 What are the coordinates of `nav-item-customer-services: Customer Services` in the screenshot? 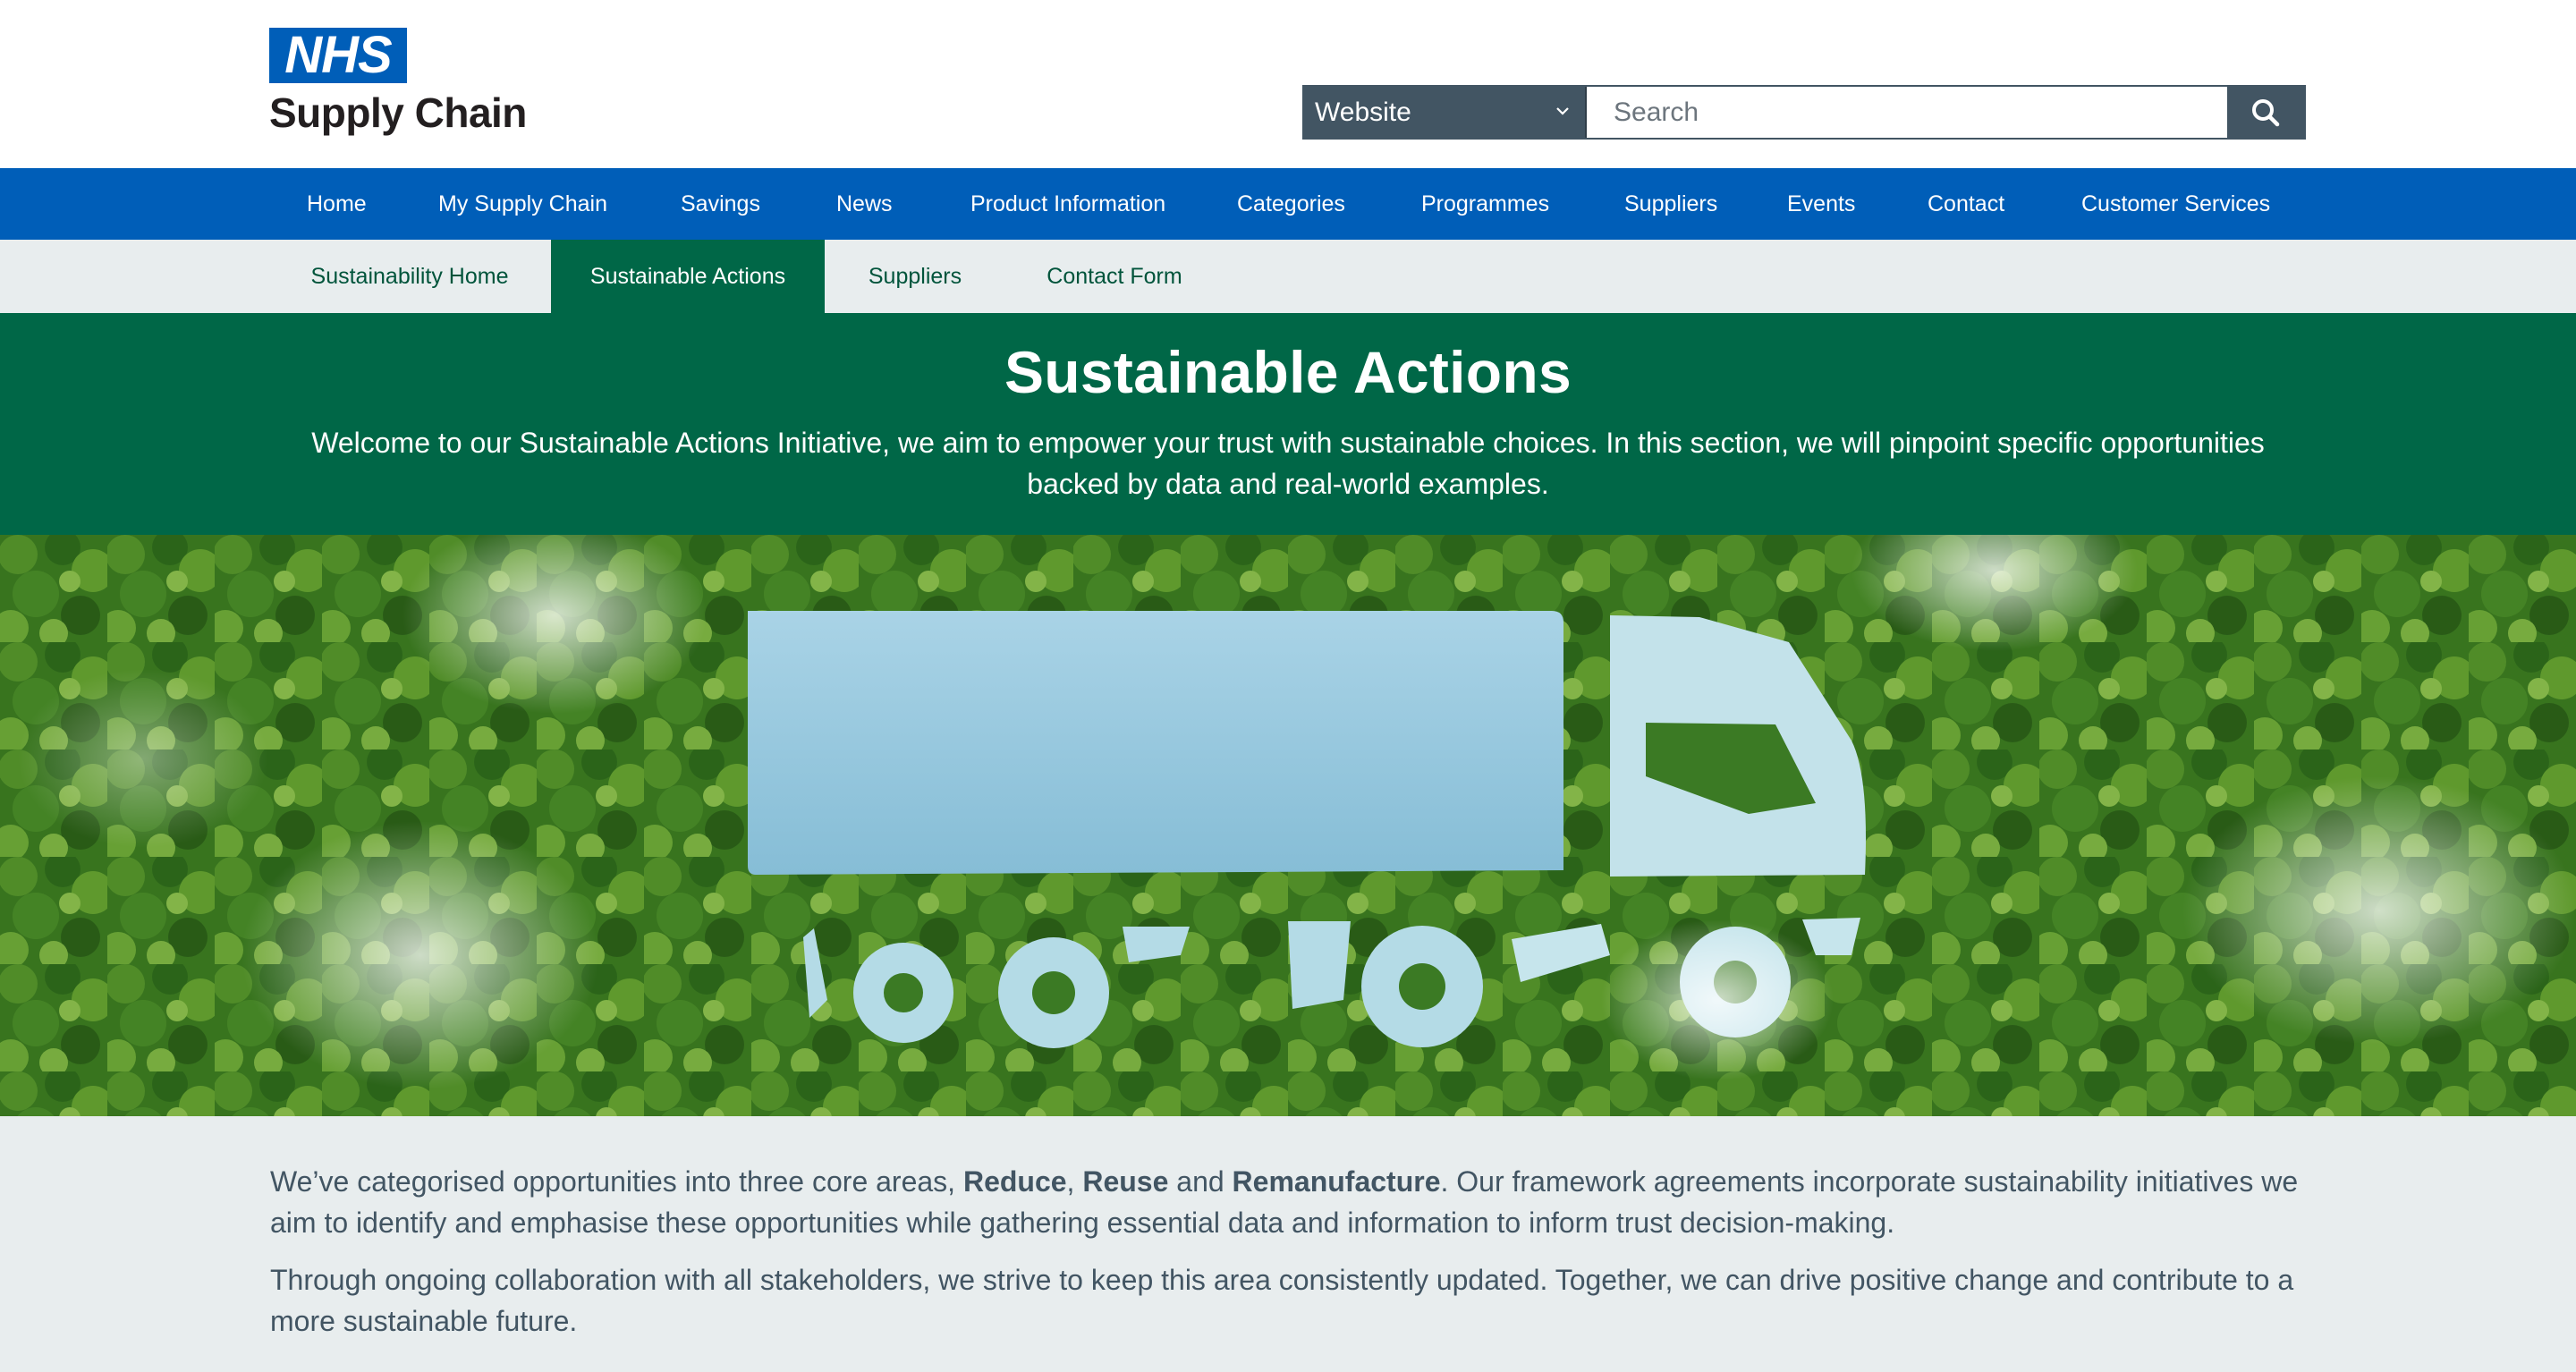 It's located at (2175, 204).